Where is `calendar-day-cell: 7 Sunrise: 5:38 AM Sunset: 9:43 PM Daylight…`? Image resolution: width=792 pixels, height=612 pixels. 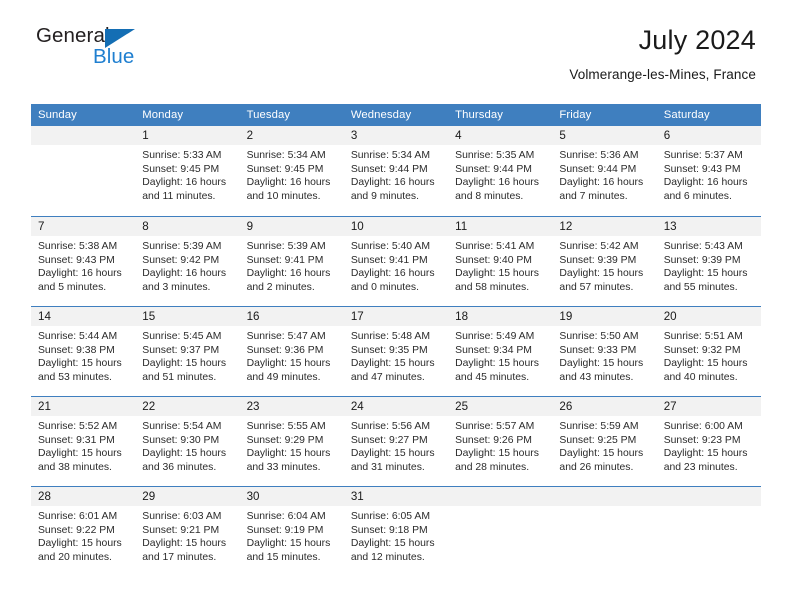 calendar-day-cell: 7 Sunrise: 5:38 AM Sunset: 9:43 PM Daylight… is located at coordinates (83, 261).